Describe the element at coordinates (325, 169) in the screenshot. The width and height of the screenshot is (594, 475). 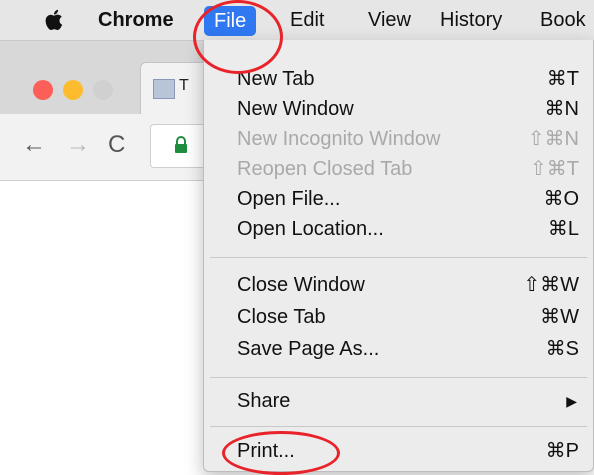
I see `menu-item-label: Reopen Closed Tab` at that location.